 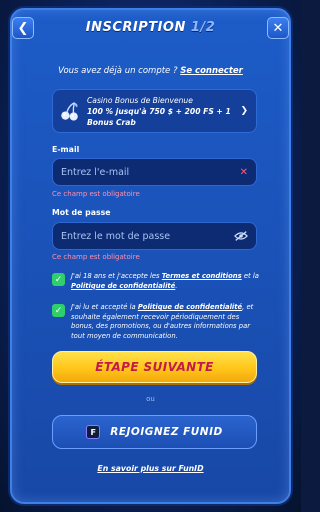 What do you see at coordinates (93, 432) in the screenshot?
I see `funid-logo-icon: F` at bounding box center [93, 432].